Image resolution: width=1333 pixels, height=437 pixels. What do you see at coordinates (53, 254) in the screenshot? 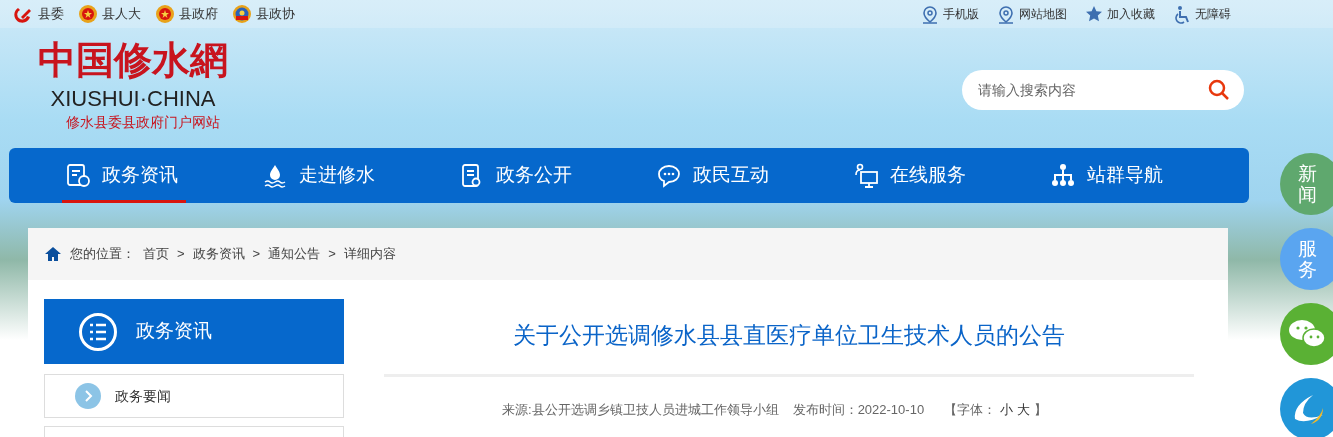
I see `home-icon` at bounding box center [53, 254].